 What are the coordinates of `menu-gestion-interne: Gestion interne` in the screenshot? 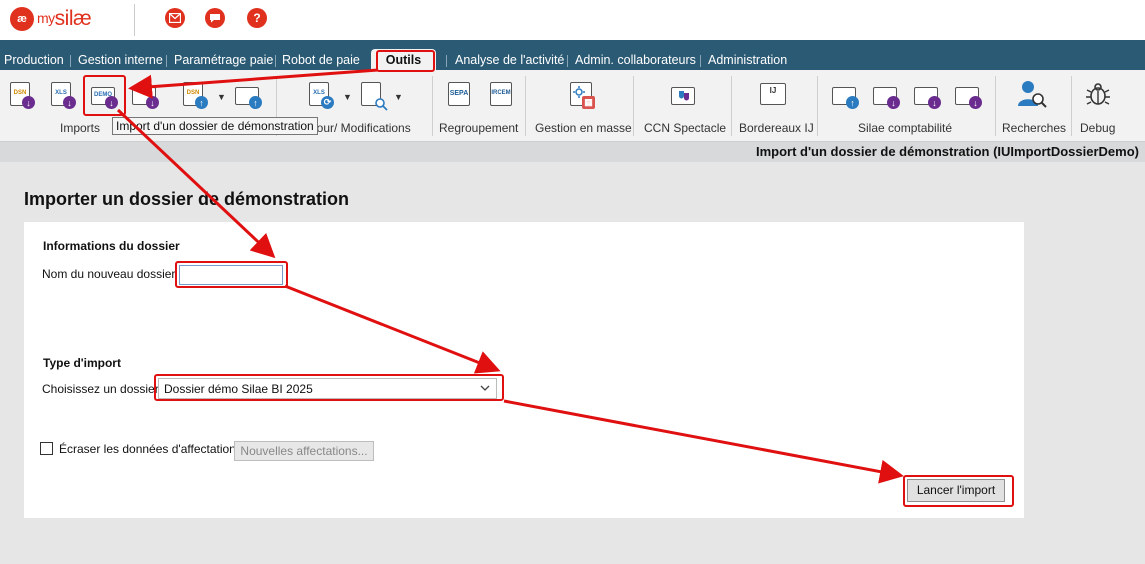 It's located at (120, 60).